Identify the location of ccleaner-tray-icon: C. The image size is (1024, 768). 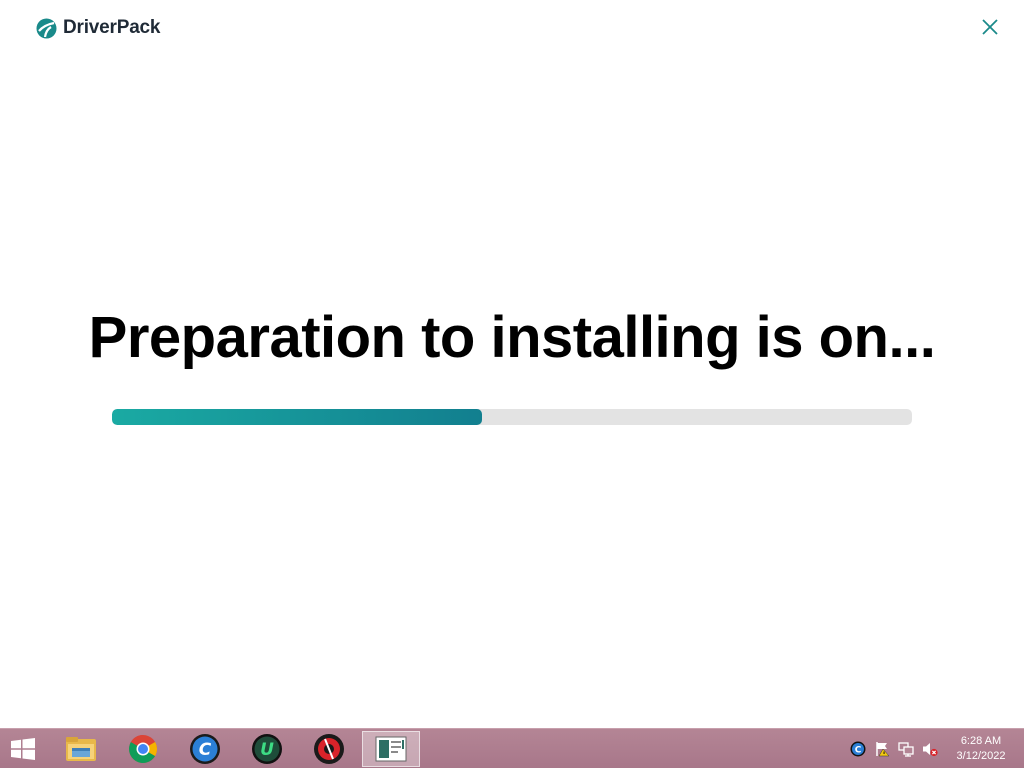
(858, 749).